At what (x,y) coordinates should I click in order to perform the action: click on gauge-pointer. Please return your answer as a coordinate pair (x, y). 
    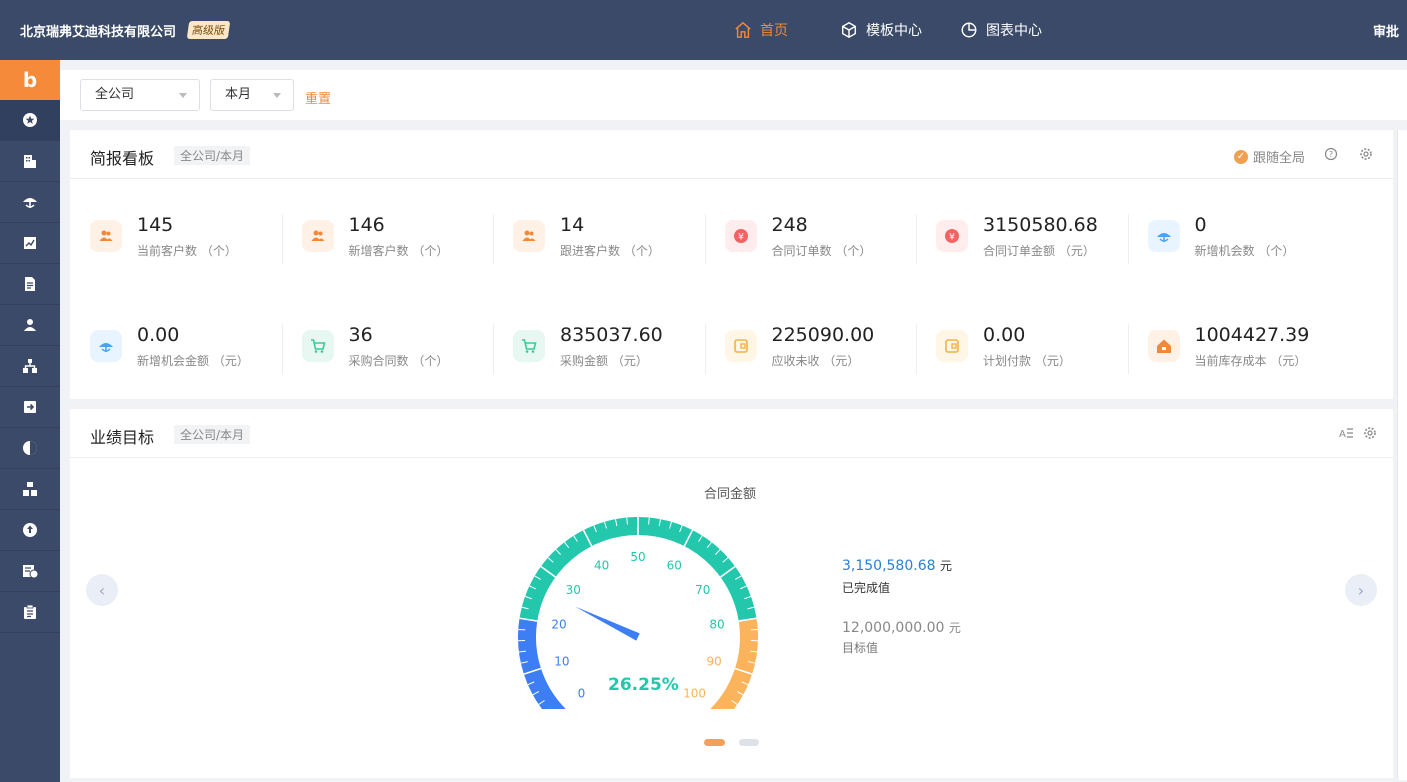
    Looking at the image, I should click on (607, 623).